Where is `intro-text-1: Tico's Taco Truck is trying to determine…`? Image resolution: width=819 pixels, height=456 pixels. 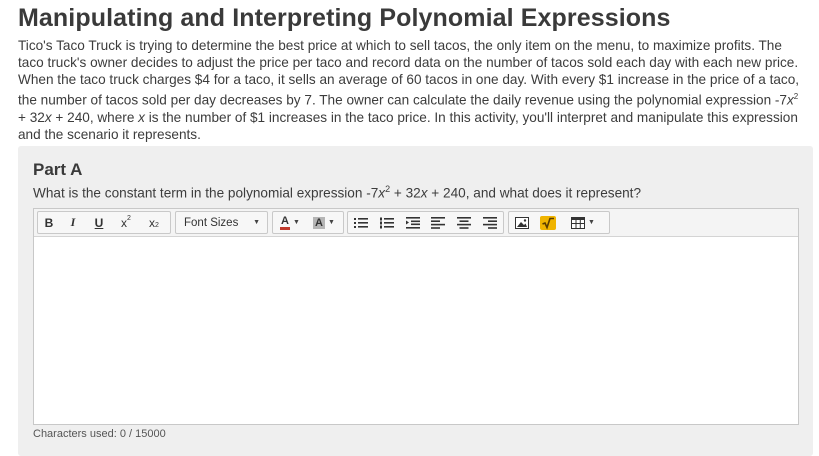
intro-text-1: Tico's Taco Truck is trying to determine… is located at coordinates (409, 73).